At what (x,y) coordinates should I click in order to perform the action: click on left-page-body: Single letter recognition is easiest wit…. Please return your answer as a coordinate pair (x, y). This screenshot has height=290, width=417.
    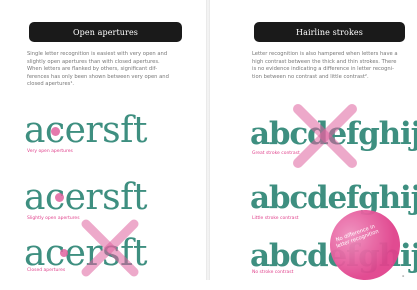
    Looking at the image, I should click on (98, 69).